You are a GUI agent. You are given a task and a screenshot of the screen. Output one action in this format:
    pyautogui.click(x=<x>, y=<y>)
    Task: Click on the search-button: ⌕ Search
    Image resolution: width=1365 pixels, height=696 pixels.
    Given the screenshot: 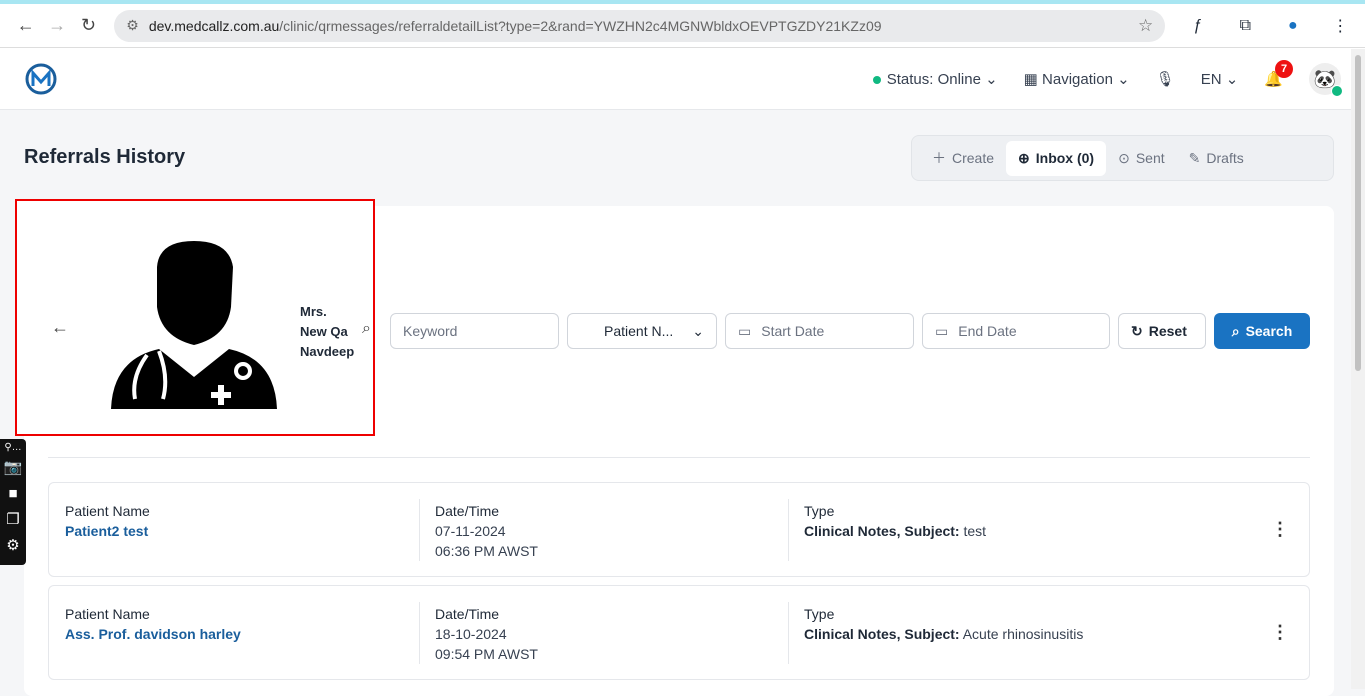 What is the action you would take?
    pyautogui.click(x=1262, y=331)
    